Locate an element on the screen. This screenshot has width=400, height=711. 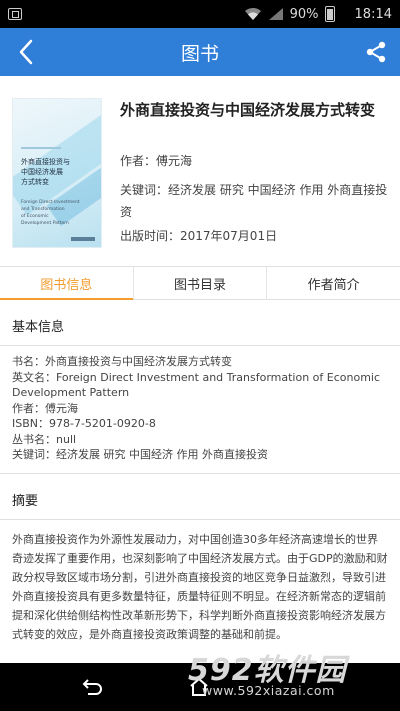
screenshot-notification-icon is located at coordinates (15, 14).